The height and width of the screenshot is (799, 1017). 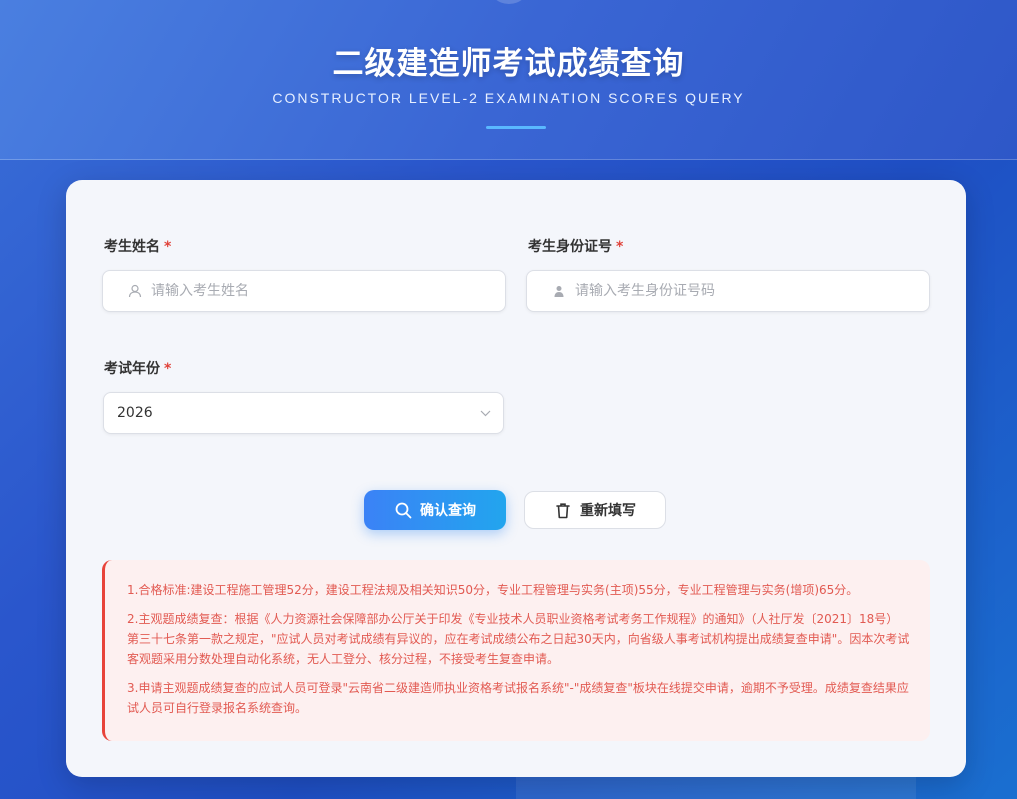 I want to click on confirm-query-button: 确认查询, so click(x=435, y=510).